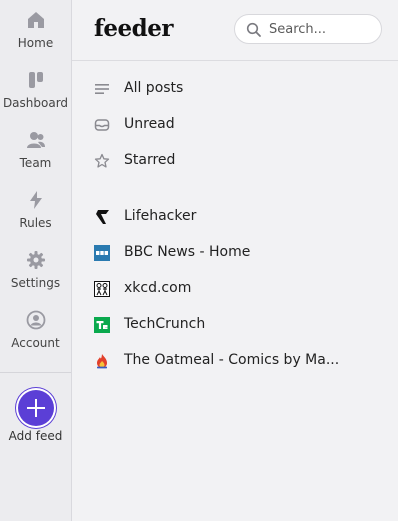  I want to click on add-feed-button, so click(36, 408).